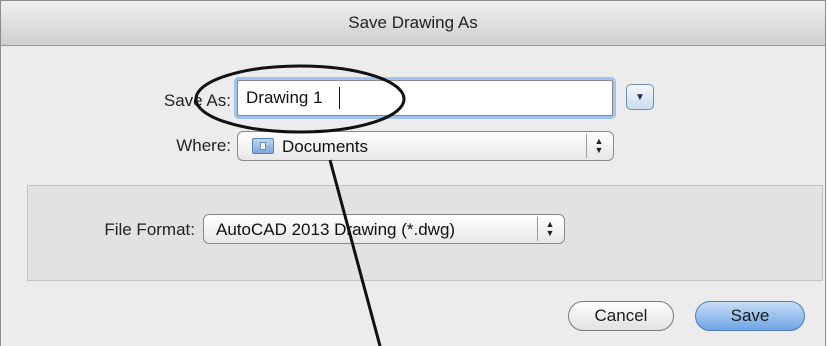 This screenshot has height=346, width=828. I want to click on save-as-label: Save As:, so click(197, 100).